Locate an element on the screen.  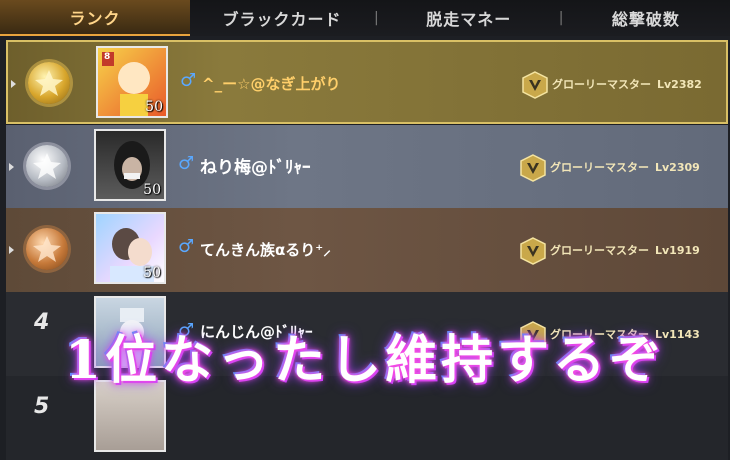
ranking-tab-bar: ランク ブラックカード | 脱走マネー | 総撃破数 is located at coordinates (365, 18).